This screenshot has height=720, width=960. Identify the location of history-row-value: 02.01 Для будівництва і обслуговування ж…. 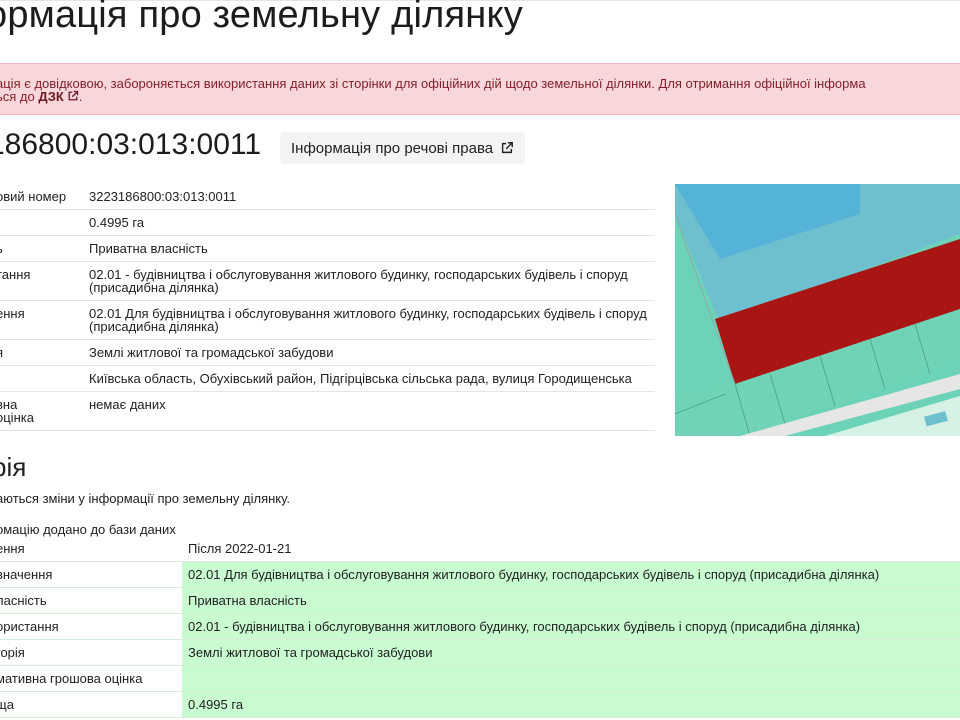
(571, 574).